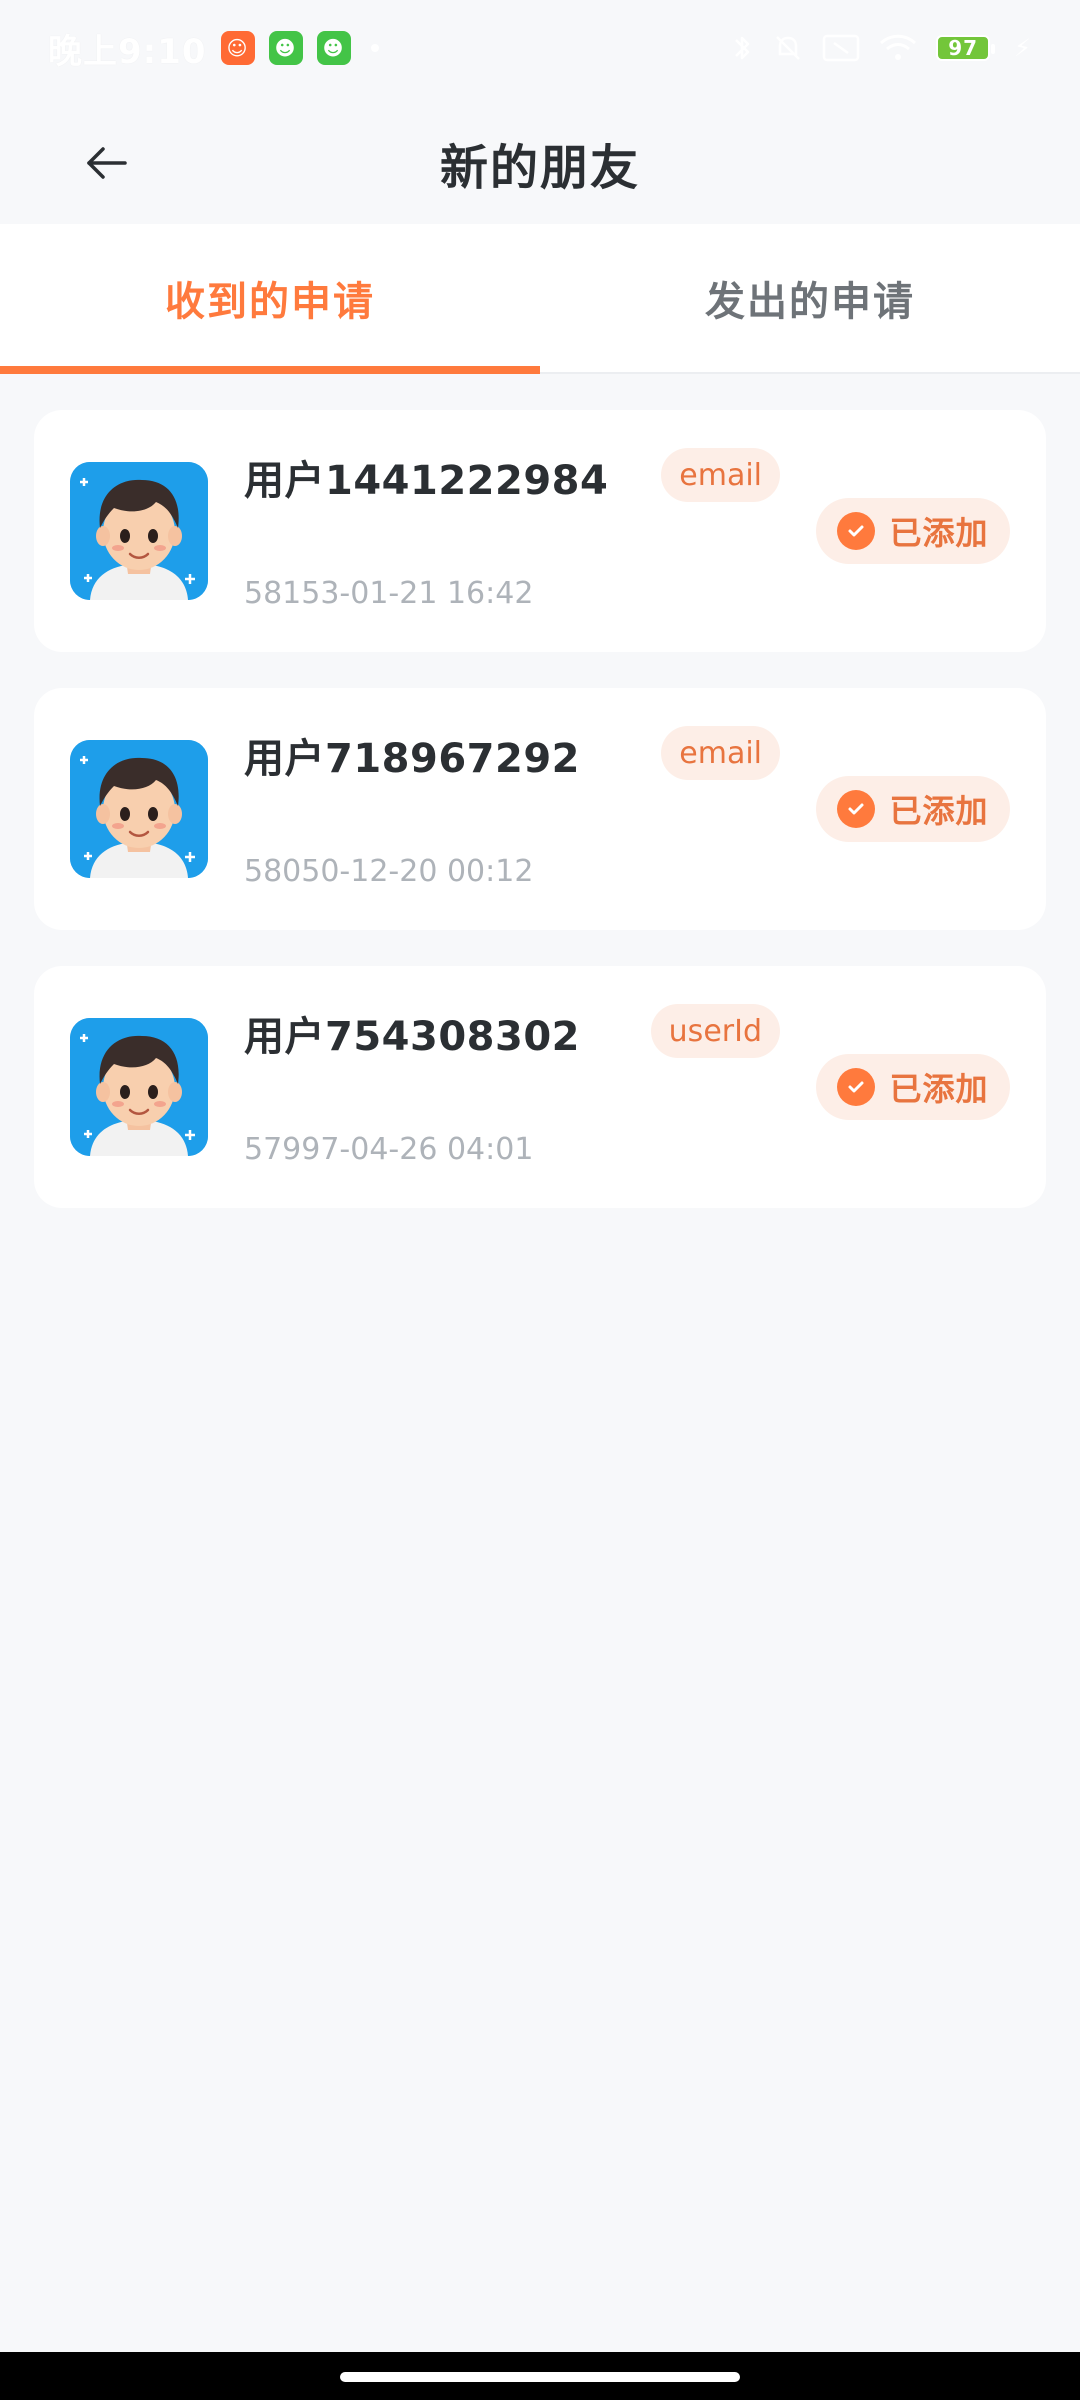 The image size is (1080, 2400). Describe the element at coordinates (1023, 48) in the screenshot. I see `charging-icon: ⚡` at that location.